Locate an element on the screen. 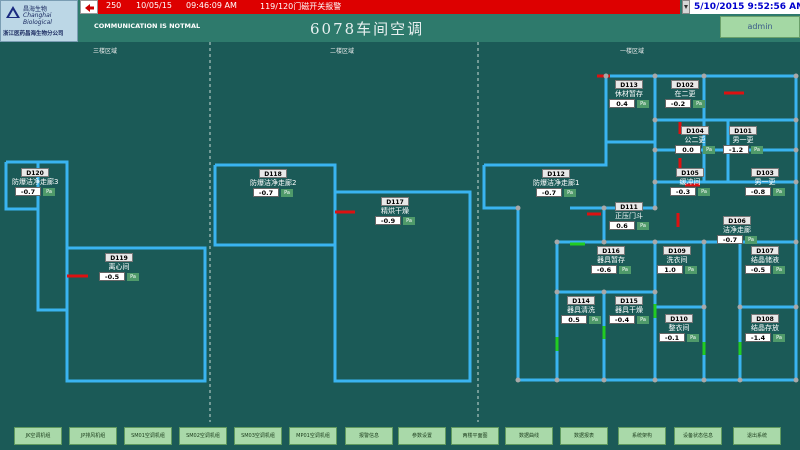  pressure-row: -0.1 Pa is located at coordinates (679, 337).